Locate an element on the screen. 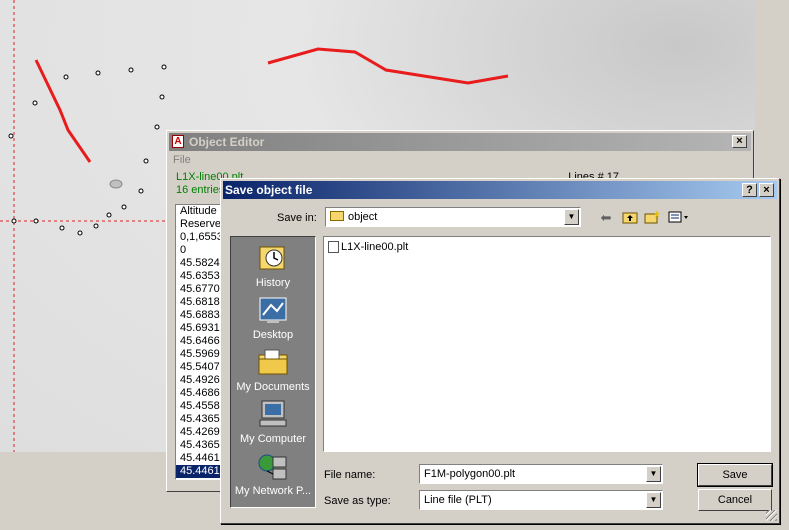  history-icon is located at coordinates (273, 258).